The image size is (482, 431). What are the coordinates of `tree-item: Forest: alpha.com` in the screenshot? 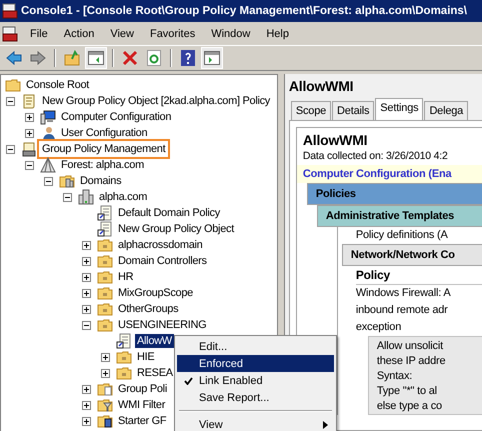 It's located at (102, 165).